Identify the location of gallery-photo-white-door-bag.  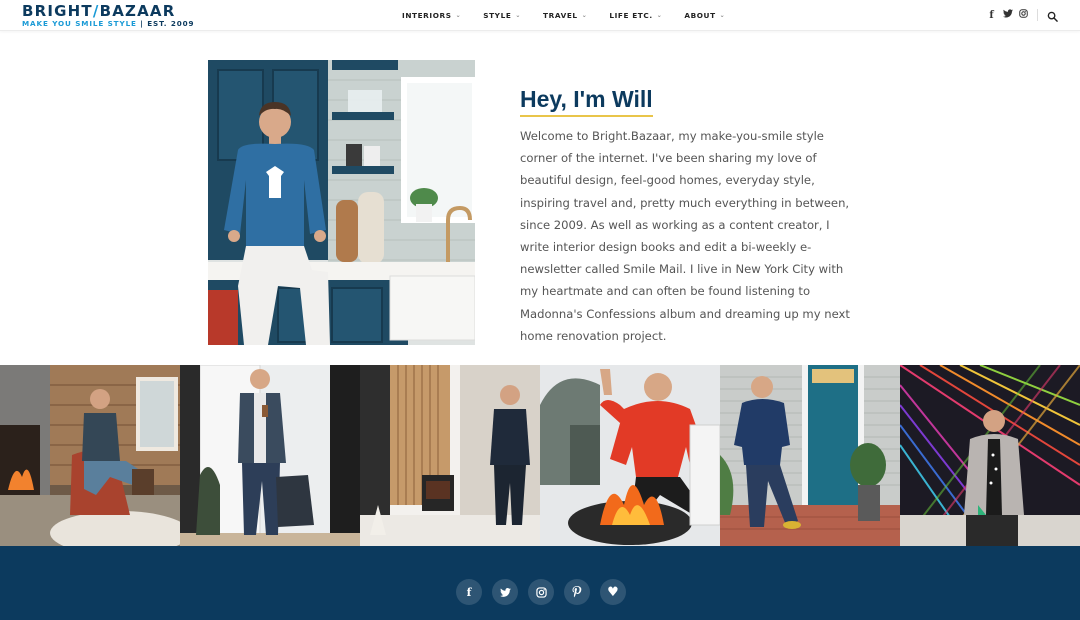
(270, 455).